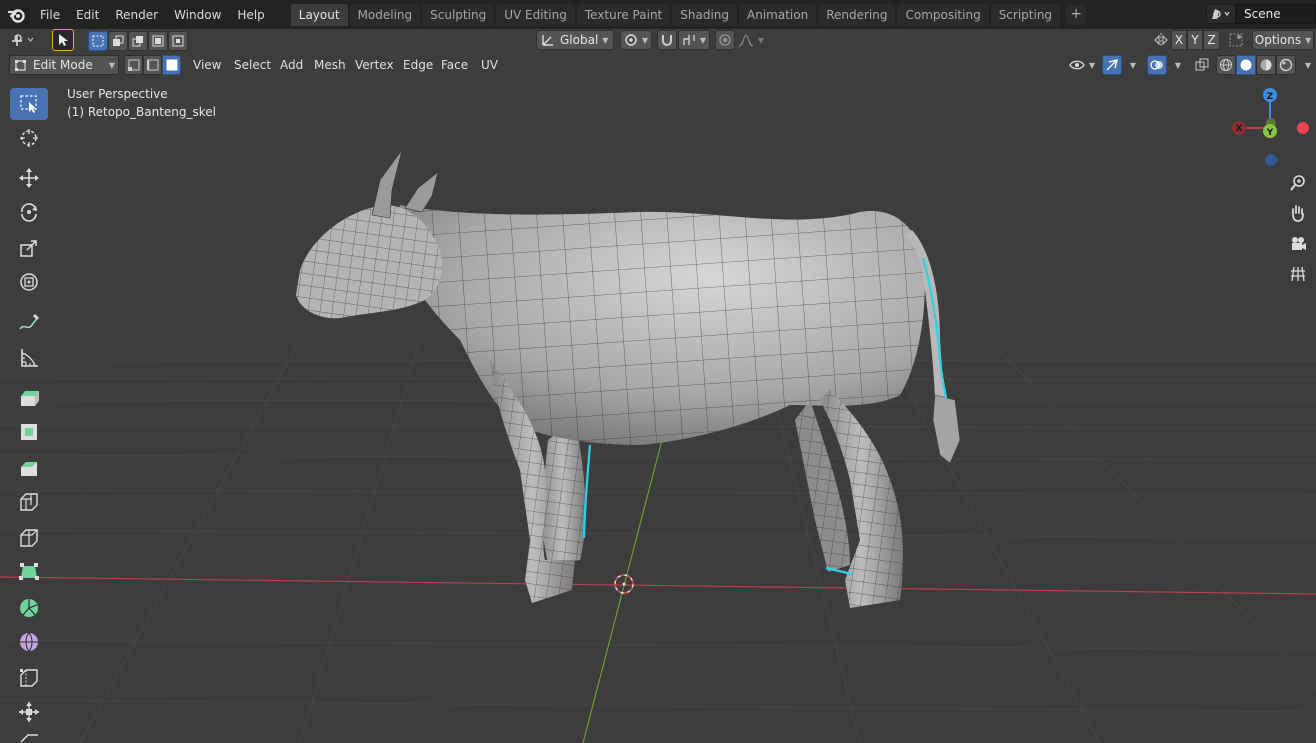 This screenshot has width=1316, height=743. Describe the element at coordinates (29, 178) in the screenshot. I see `move-tool` at that location.